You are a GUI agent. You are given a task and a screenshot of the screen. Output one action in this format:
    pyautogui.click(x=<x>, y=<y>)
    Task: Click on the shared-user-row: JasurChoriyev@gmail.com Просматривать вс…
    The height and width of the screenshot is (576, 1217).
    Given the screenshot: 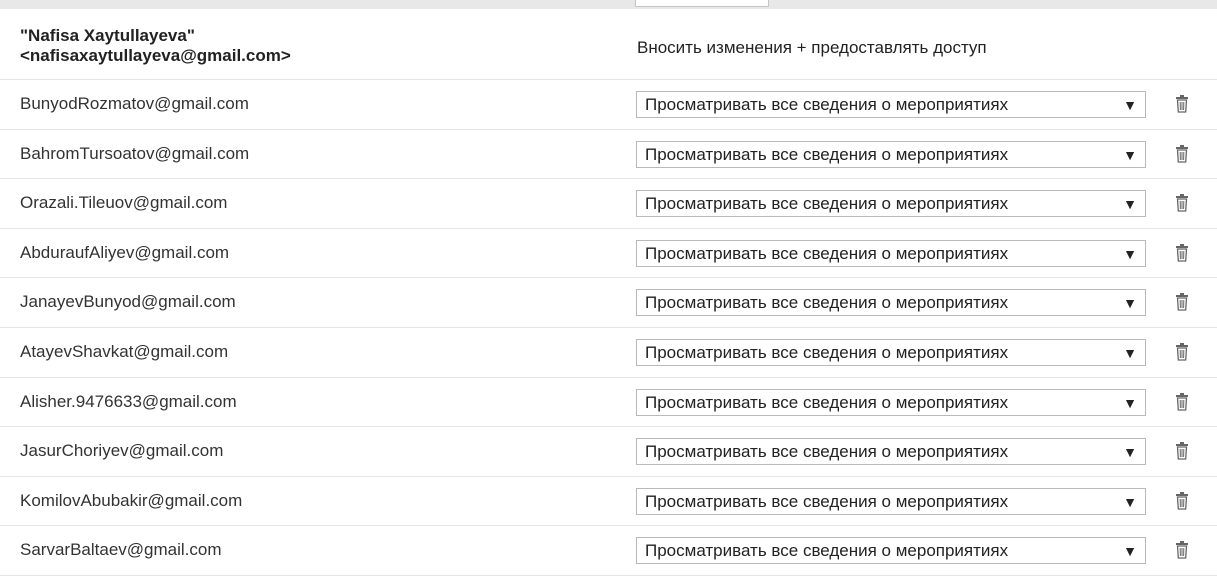 What is the action you would take?
    pyautogui.click(x=608, y=452)
    